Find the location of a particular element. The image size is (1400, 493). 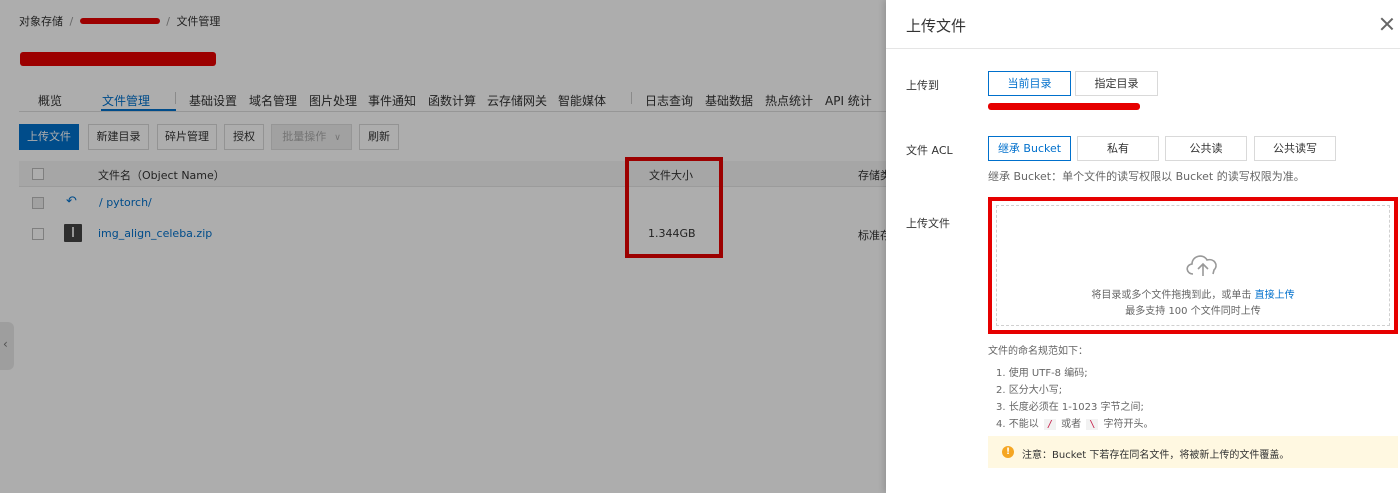

drop-zone-limit: 最多支持 100 个文件同时上传 is located at coordinates (1193, 311).